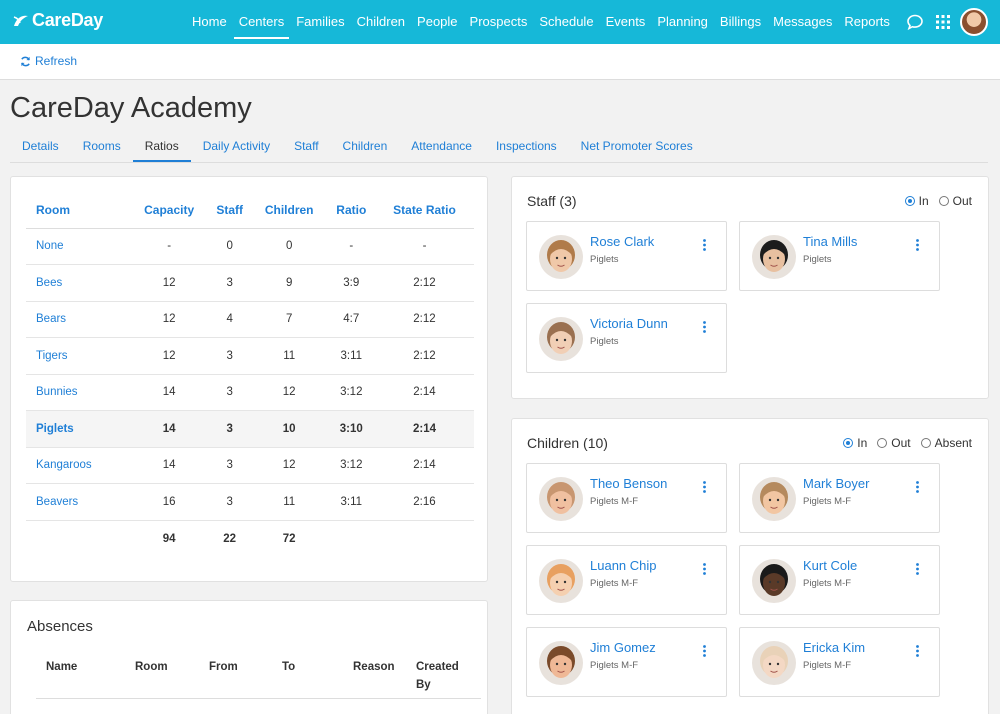 Image resolution: width=1000 pixels, height=714 pixels. What do you see at coordinates (78, 502) in the screenshot?
I see `room-link: Beavers` at bounding box center [78, 502].